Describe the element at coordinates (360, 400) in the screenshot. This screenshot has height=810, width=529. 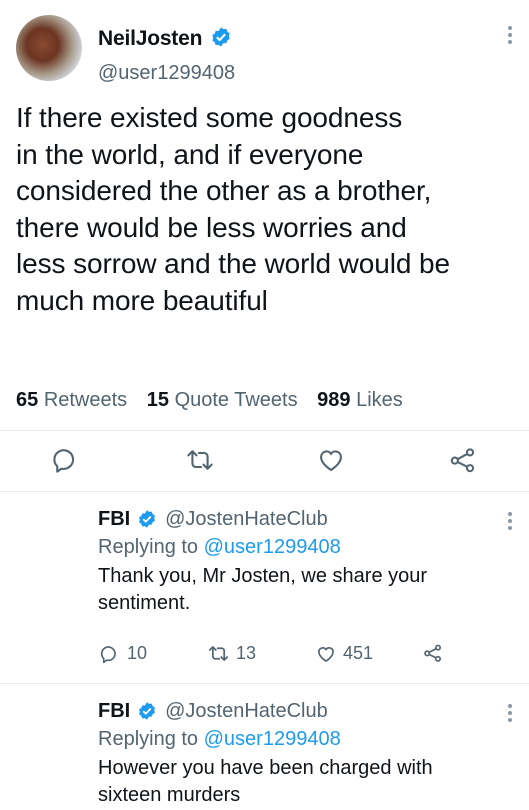
I see `likes-stat: 989 Likes` at that location.